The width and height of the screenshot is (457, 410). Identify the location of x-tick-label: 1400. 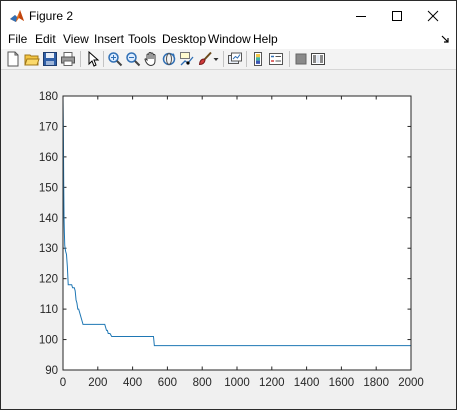
(307, 383).